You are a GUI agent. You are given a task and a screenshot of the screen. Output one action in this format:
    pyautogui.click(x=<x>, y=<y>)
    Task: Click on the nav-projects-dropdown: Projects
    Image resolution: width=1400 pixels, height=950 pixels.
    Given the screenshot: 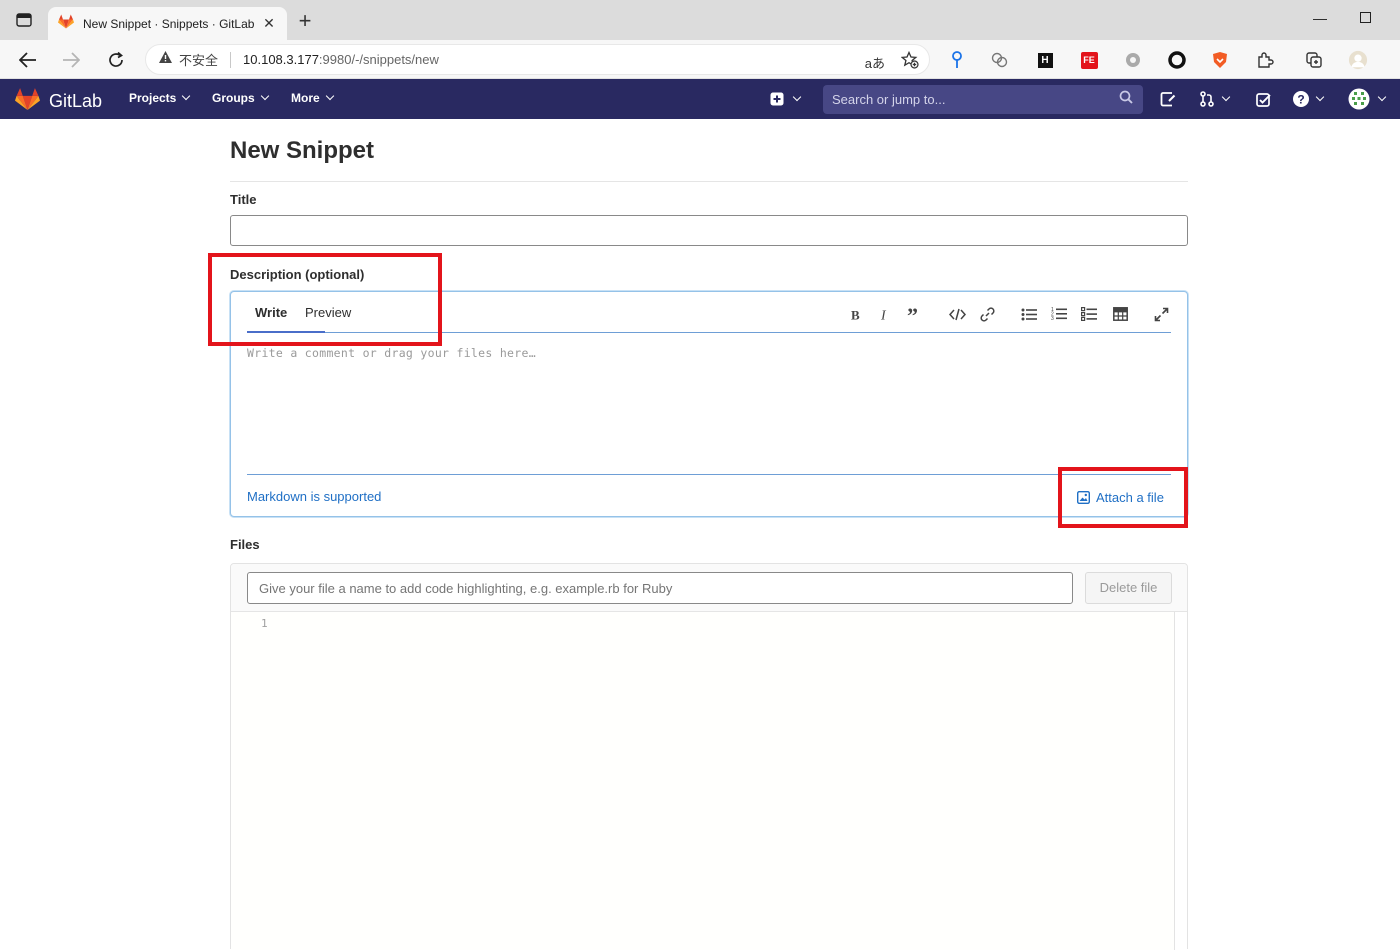 What is the action you would take?
    pyautogui.click(x=160, y=98)
    